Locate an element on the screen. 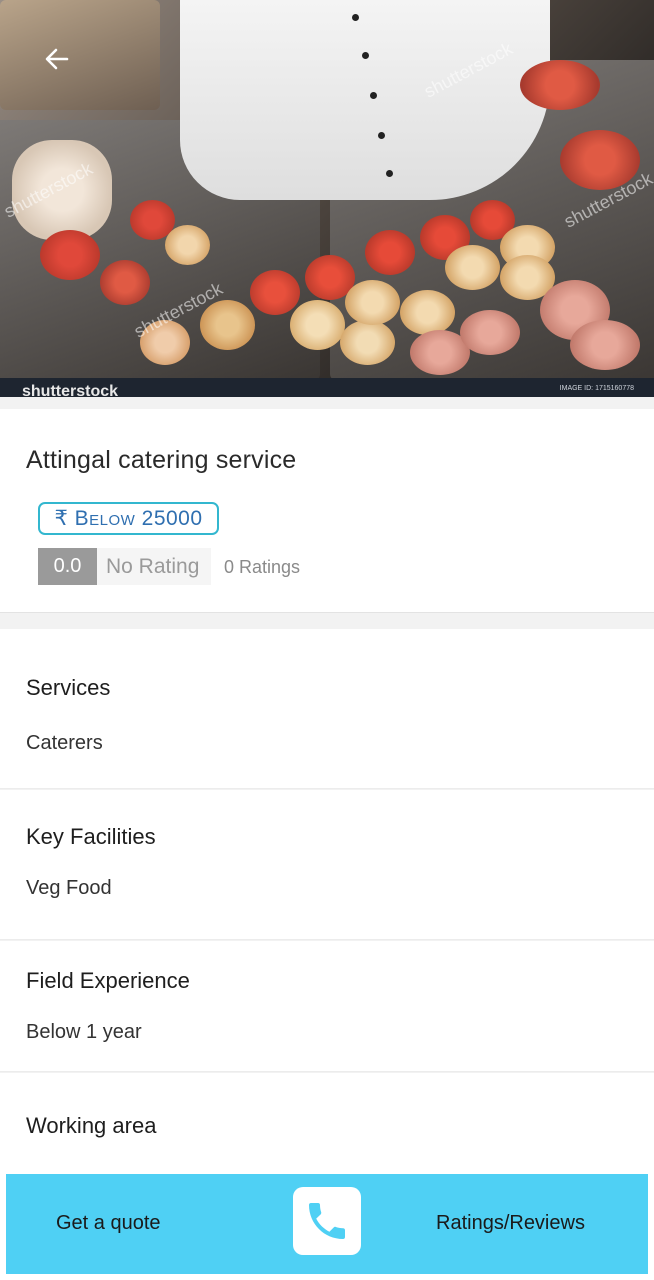 This screenshot has width=654, height=1280. image-id: IMAGE ID: 1715160778 is located at coordinates (596, 388).